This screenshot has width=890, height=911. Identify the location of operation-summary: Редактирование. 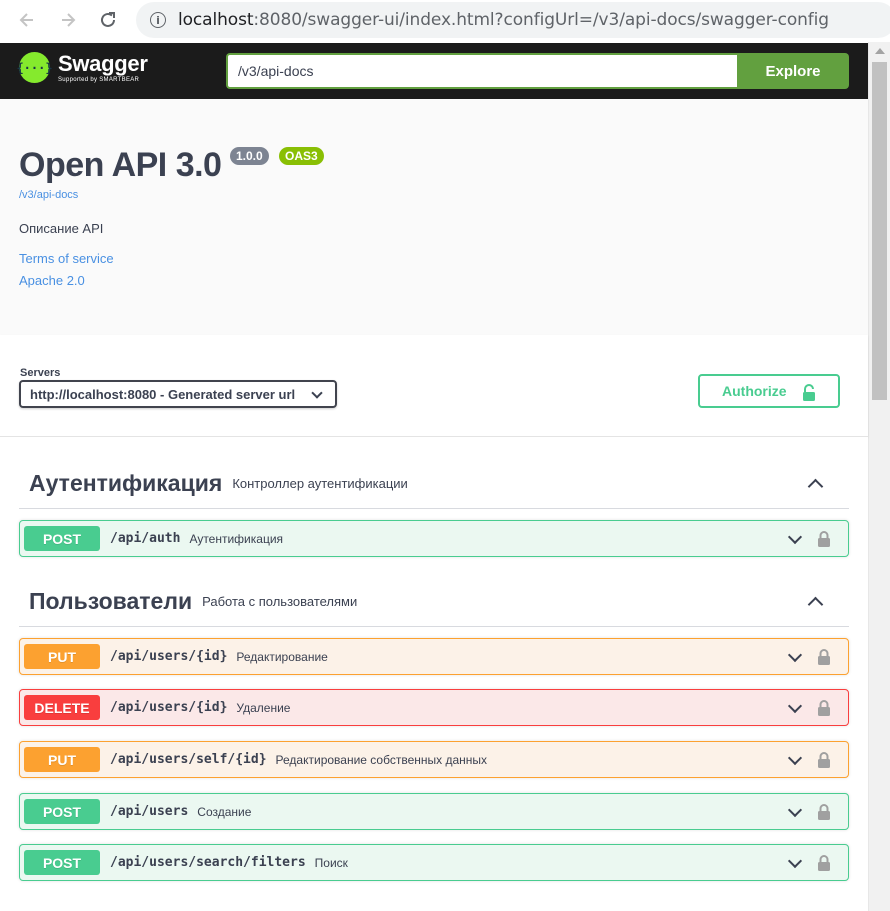
(282, 656).